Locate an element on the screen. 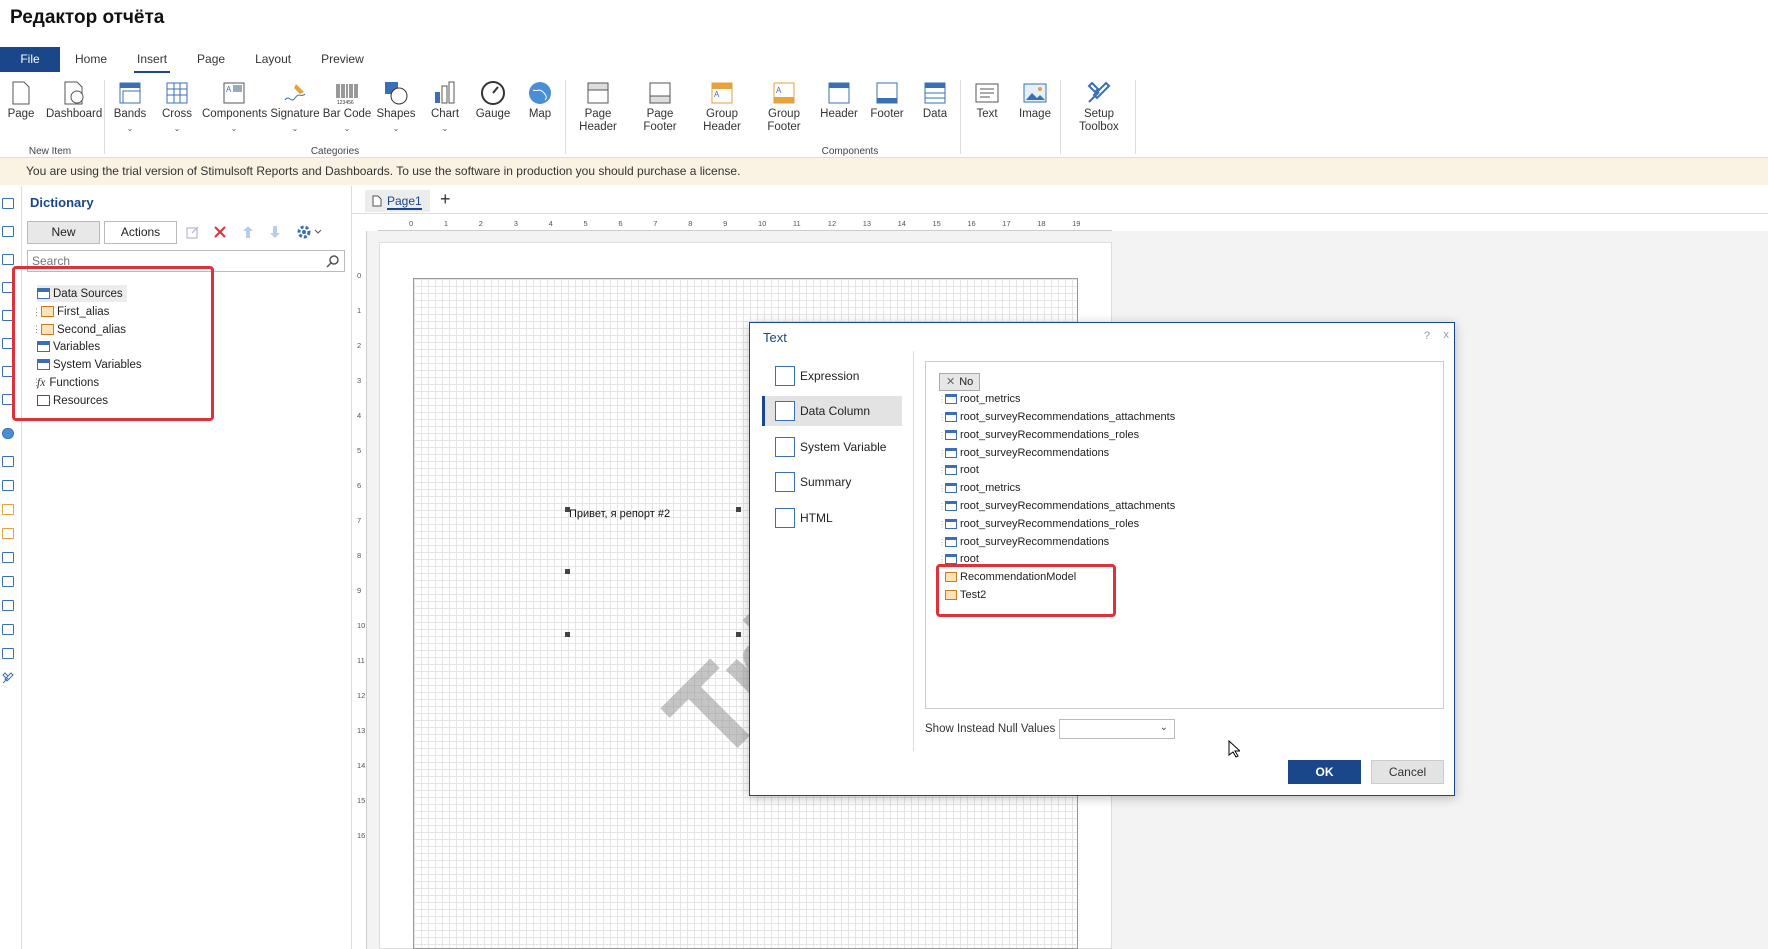 The image size is (1768, 949). nav-system-variable: System Variable is located at coordinates (832, 447).